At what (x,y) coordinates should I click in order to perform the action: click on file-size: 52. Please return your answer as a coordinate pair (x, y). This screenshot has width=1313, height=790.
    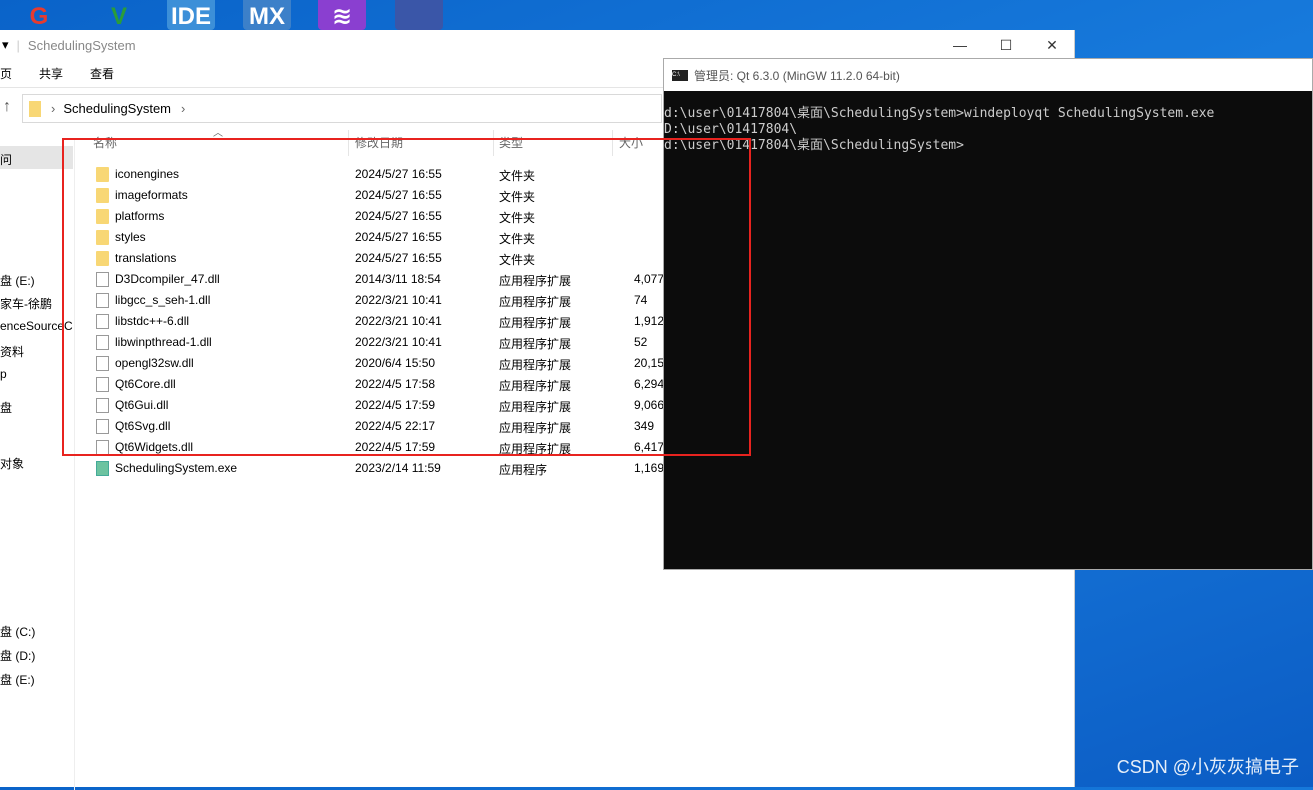
    Looking at the image, I should click on (641, 342).